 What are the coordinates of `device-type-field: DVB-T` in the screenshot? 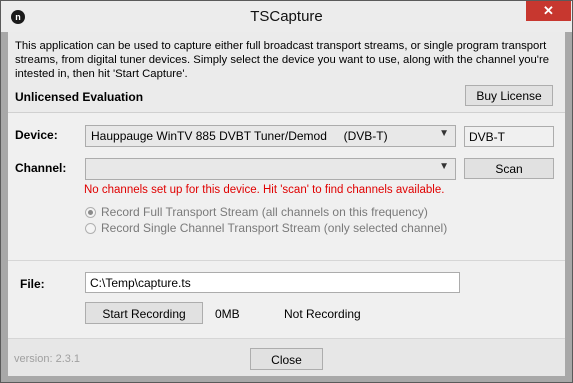 It's located at (509, 136).